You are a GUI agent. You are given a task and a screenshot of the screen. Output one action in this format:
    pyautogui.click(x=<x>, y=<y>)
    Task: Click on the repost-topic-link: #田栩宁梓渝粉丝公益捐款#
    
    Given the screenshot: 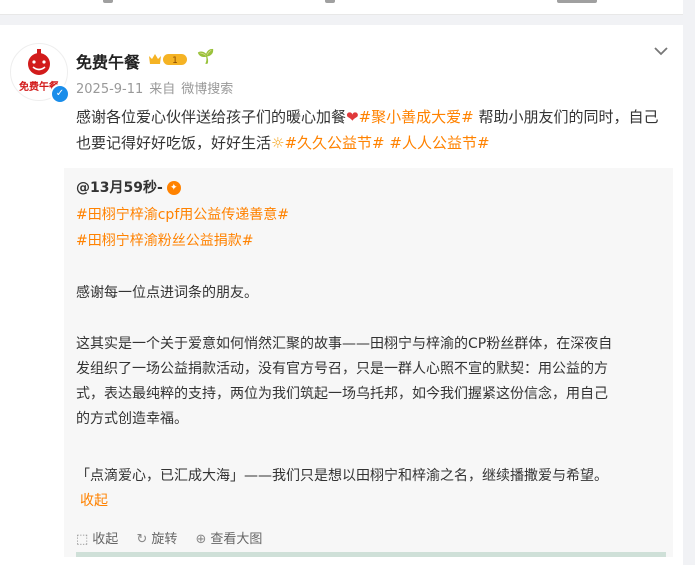 What is the action you would take?
    pyautogui.click(x=164, y=240)
    